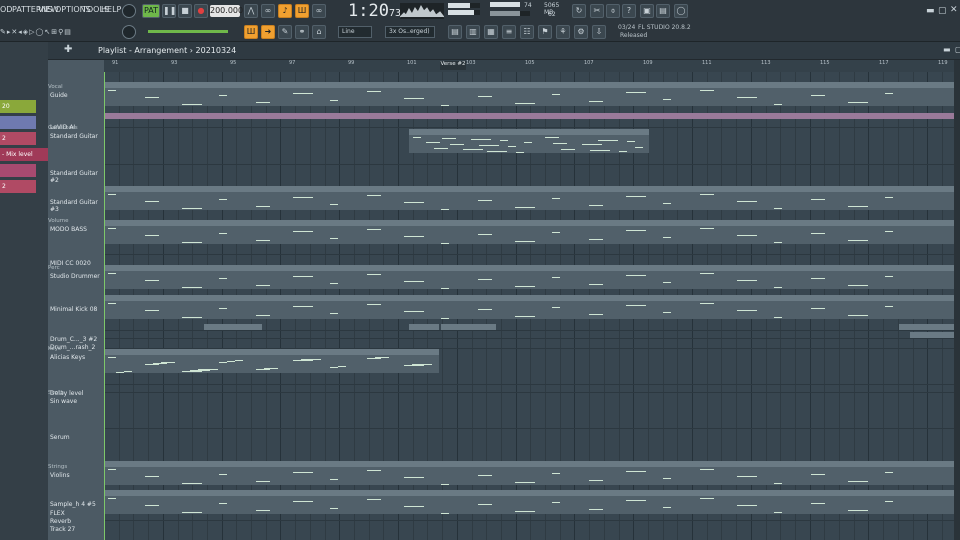  What do you see at coordinates (545, 32) in the screenshot?
I see `plugin-icon: ⚑` at bounding box center [545, 32].